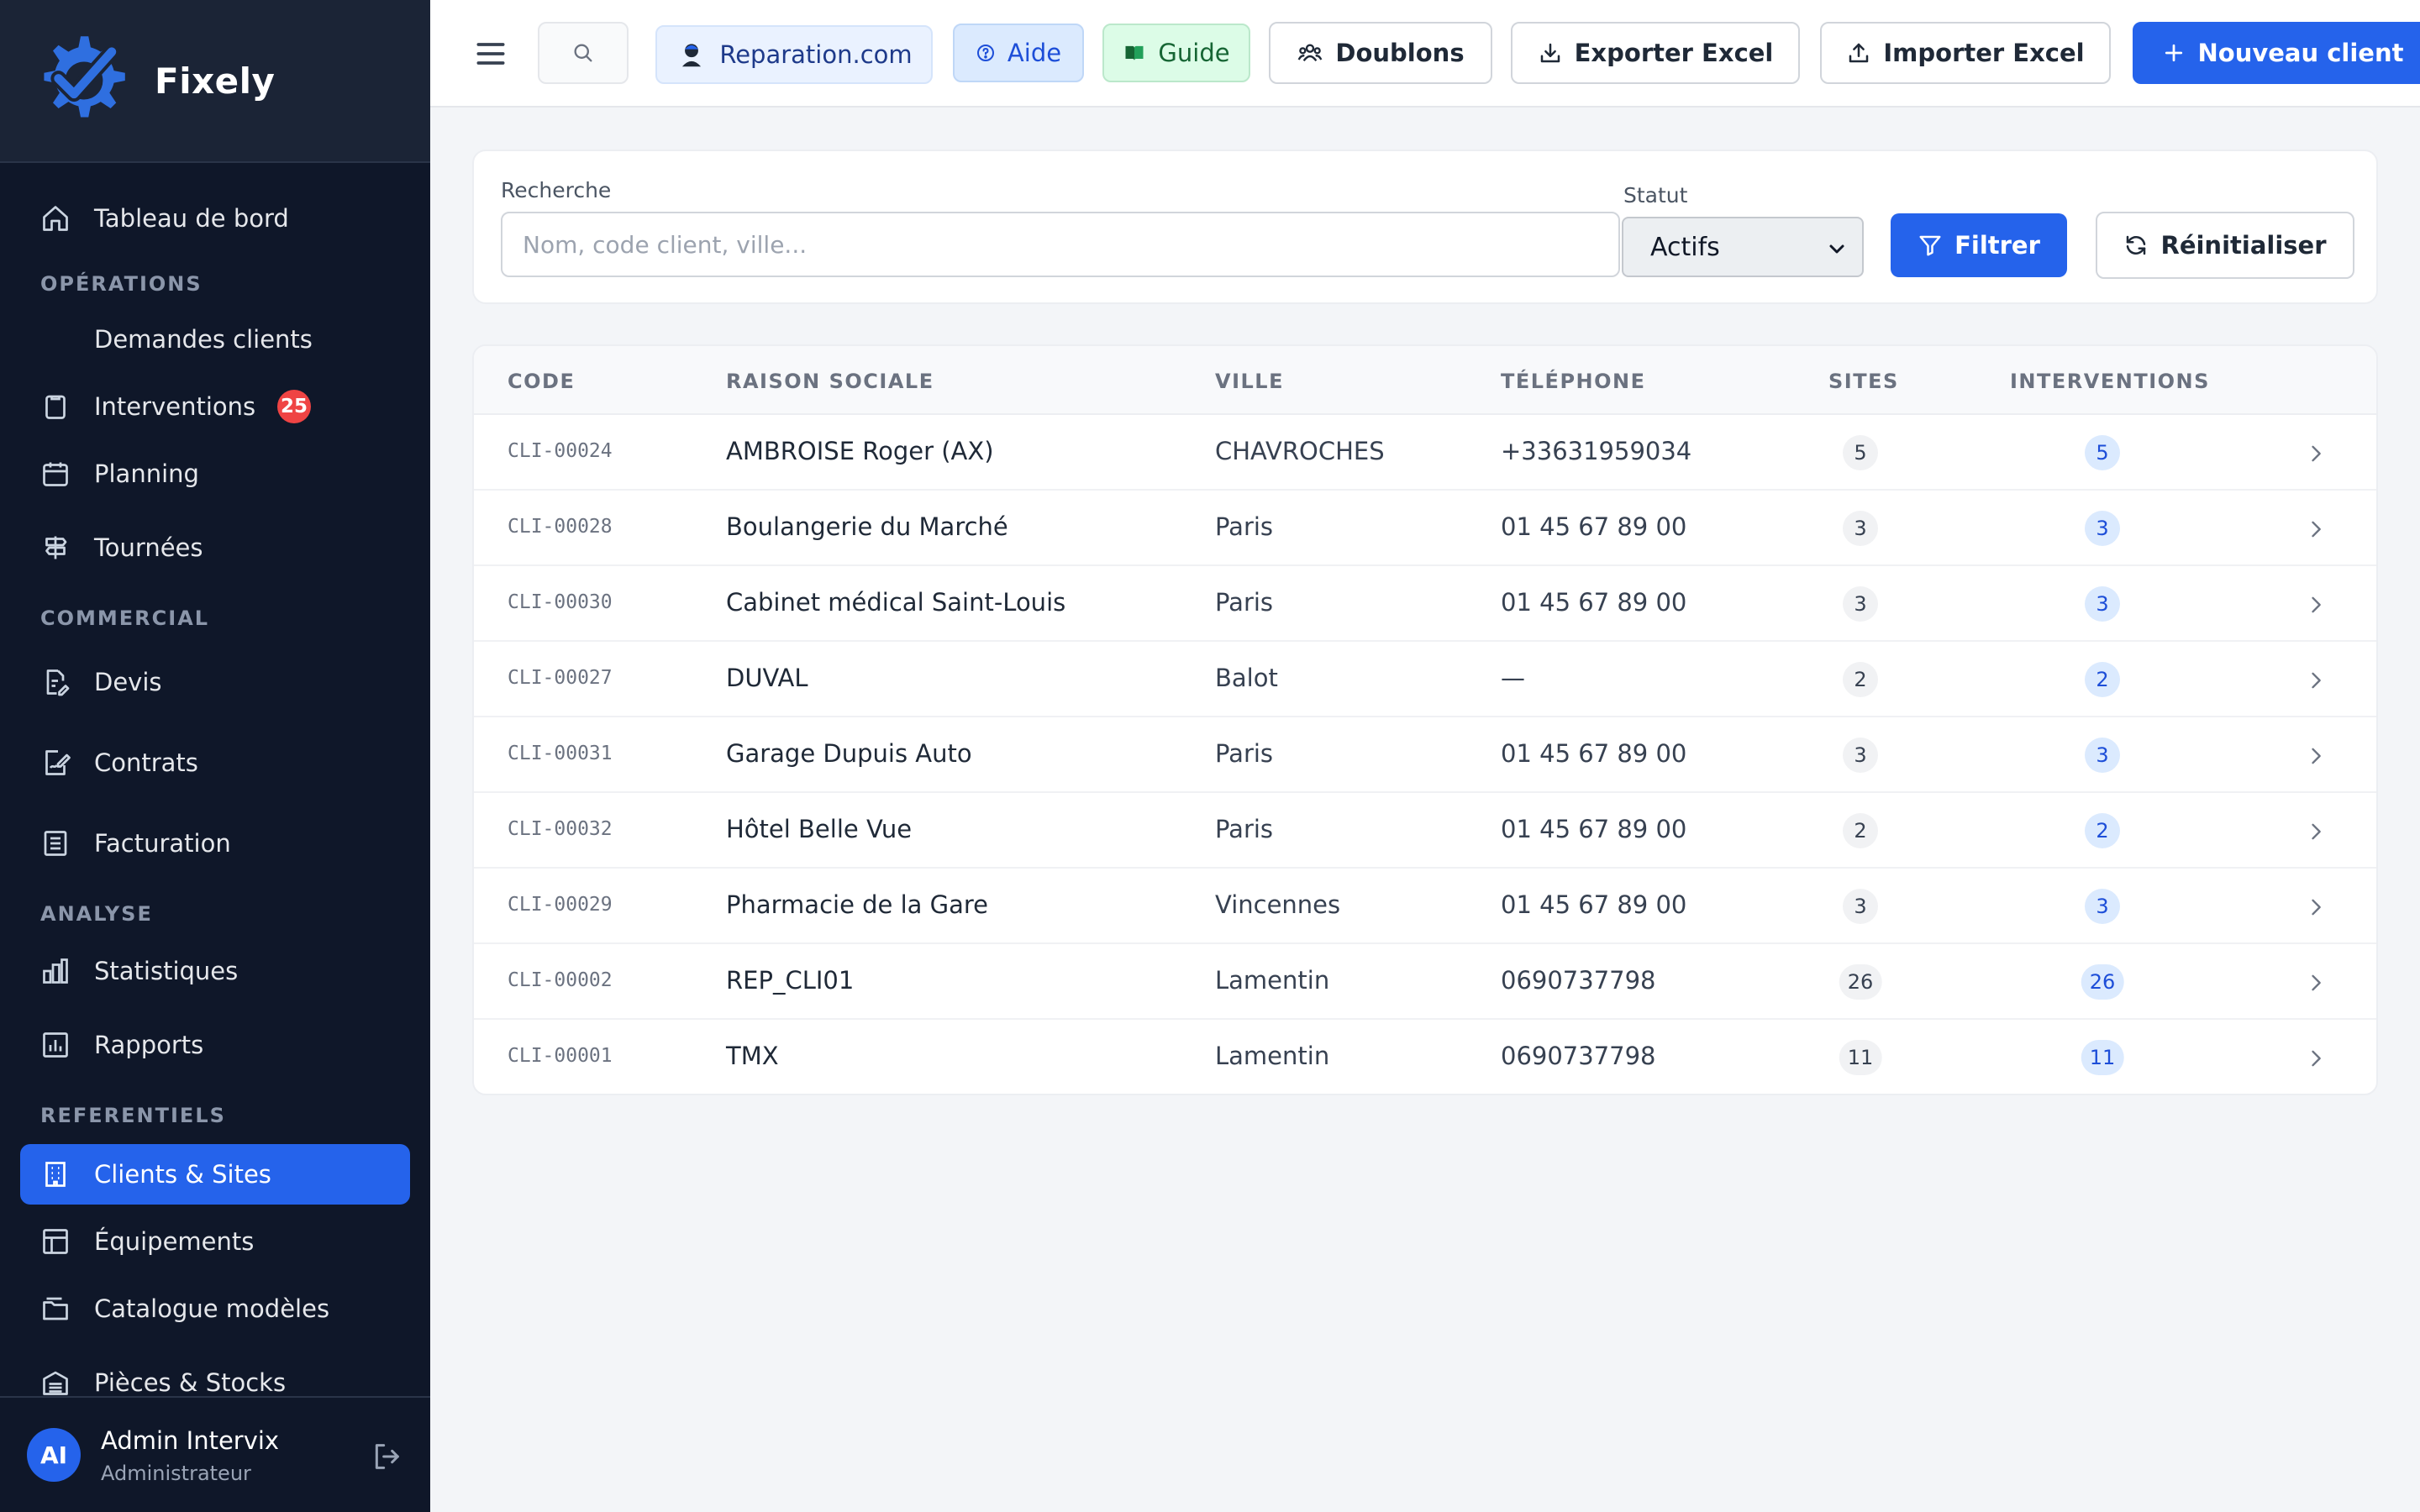 The width and height of the screenshot is (2420, 1512). Describe the element at coordinates (215, 1174) in the screenshot. I see `sidebar-item-clients: Clients & Sites` at that location.